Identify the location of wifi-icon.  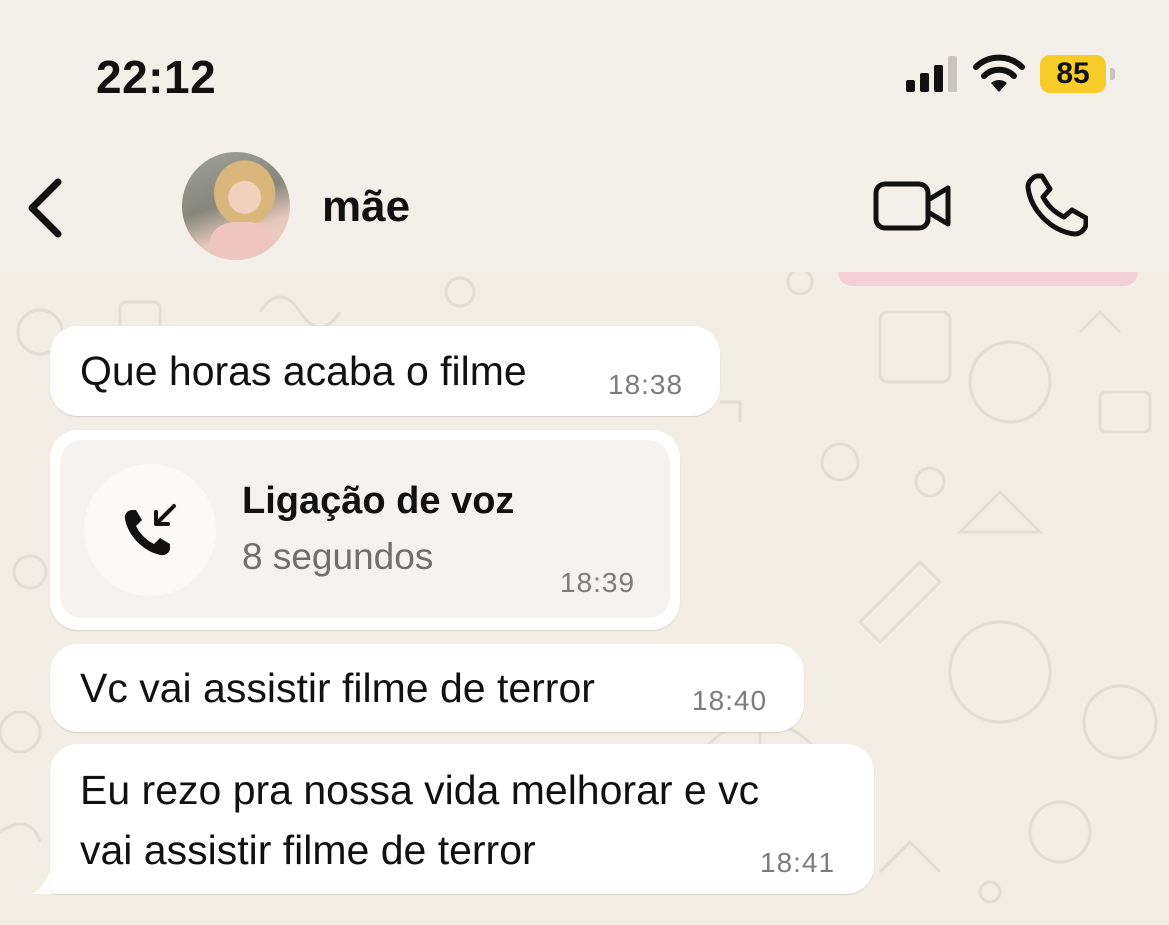
(999, 73).